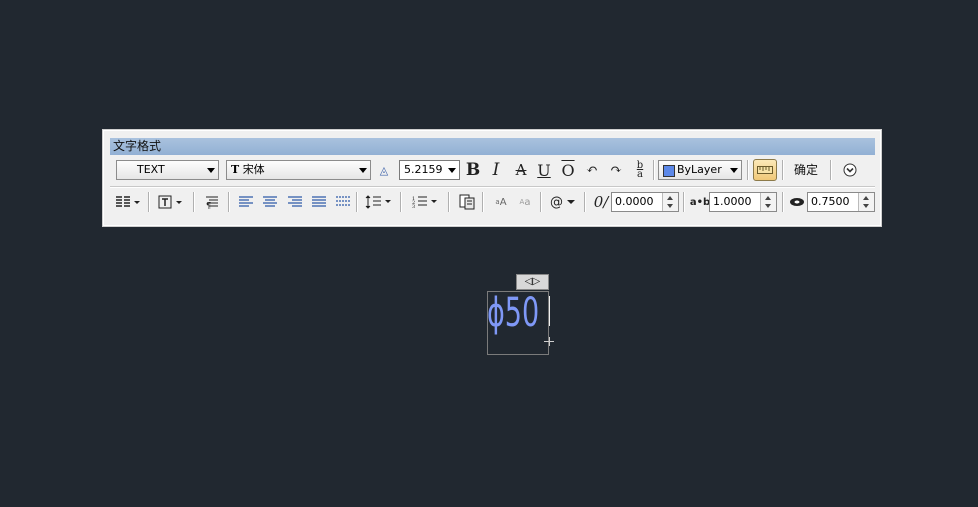 Image resolution: width=978 pixels, height=507 pixels. Describe the element at coordinates (235, 169) in the screenshot. I see `truetype-icon: T` at that location.